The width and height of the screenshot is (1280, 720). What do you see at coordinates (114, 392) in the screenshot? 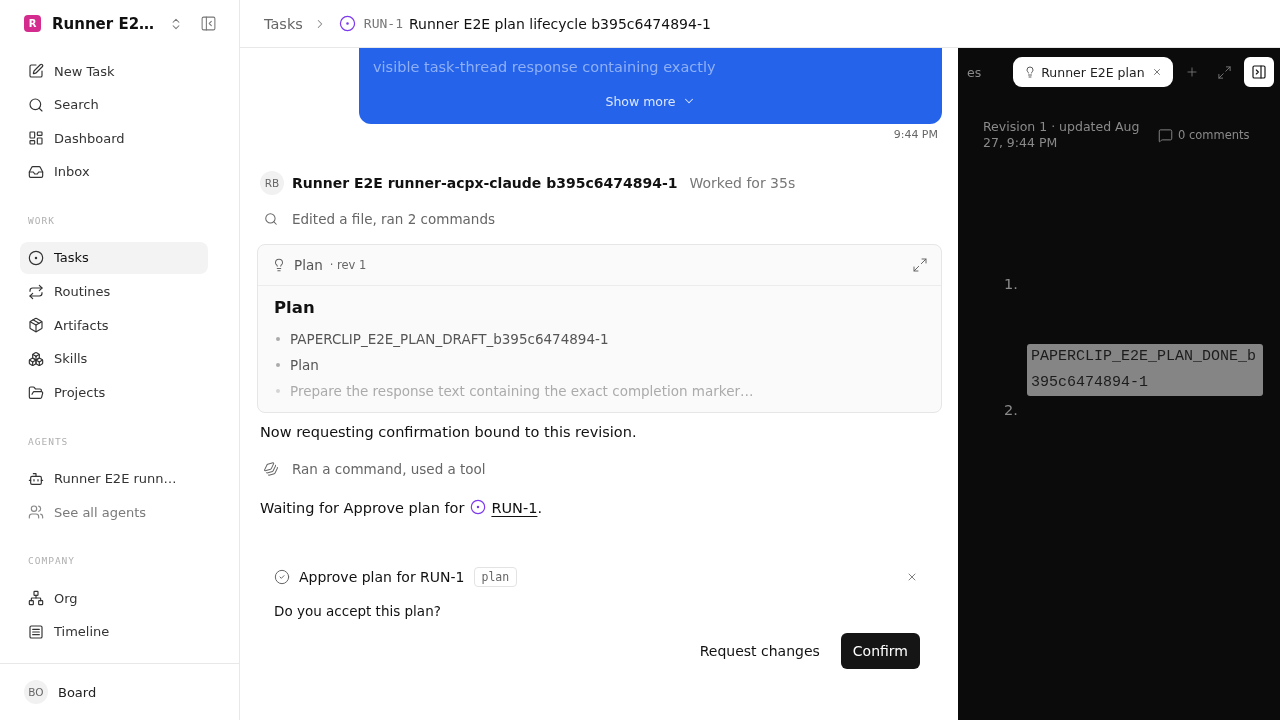
I see `sidebar-item: Projects` at bounding box center [114, 392].